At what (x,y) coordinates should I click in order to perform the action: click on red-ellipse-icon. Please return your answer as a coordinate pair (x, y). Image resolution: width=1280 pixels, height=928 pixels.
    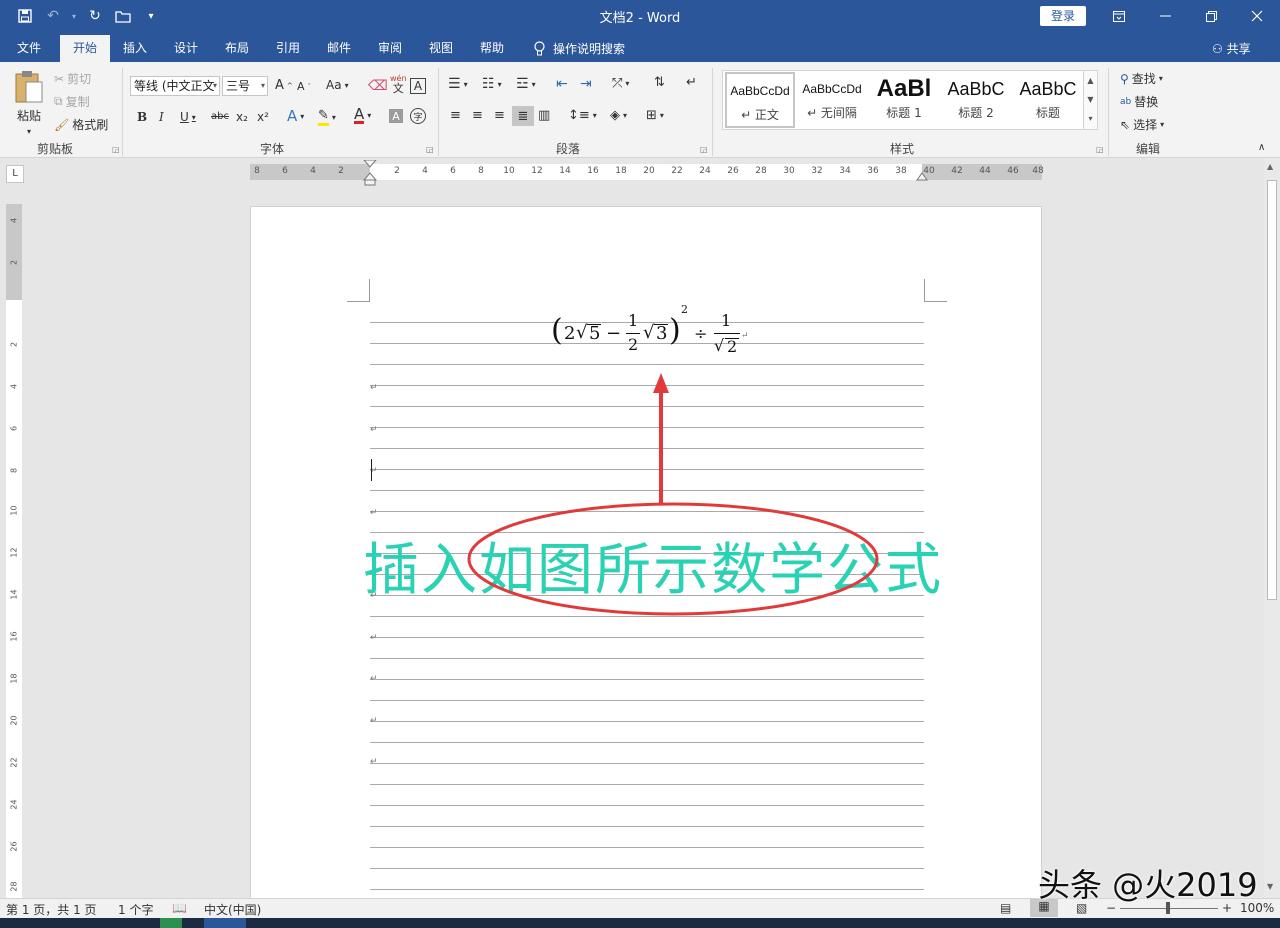
    Looking at the image, I should click on (673, 559).